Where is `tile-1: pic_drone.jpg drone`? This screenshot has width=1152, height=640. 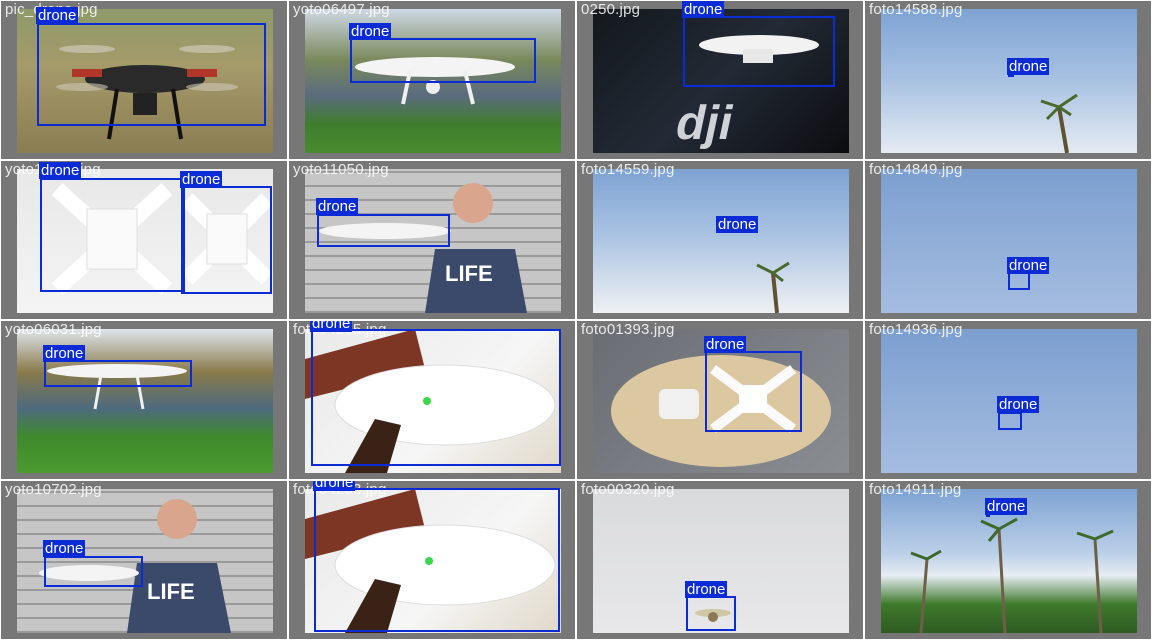 tile-1: pic_drone.jpg drone is located at coordinates (144, 80).